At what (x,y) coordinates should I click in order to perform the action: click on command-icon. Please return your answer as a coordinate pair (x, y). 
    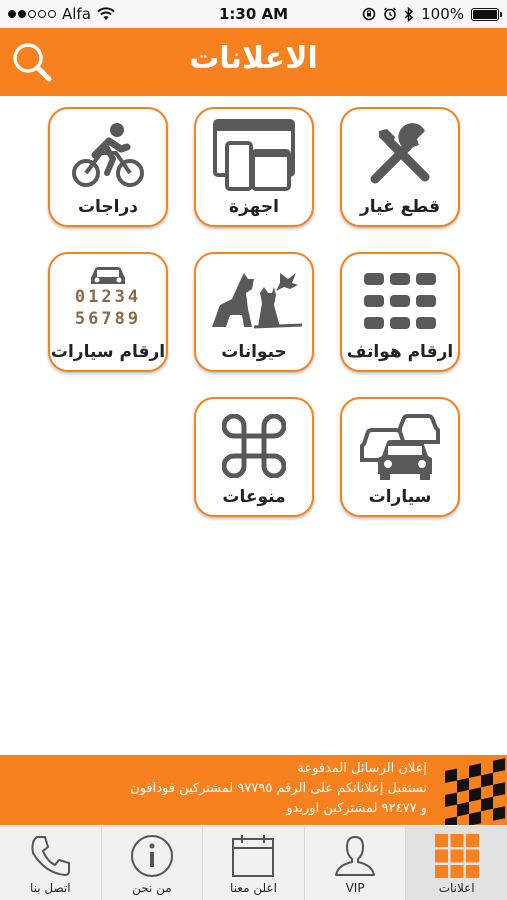
    Looking at the image, I should click on (254, 446).